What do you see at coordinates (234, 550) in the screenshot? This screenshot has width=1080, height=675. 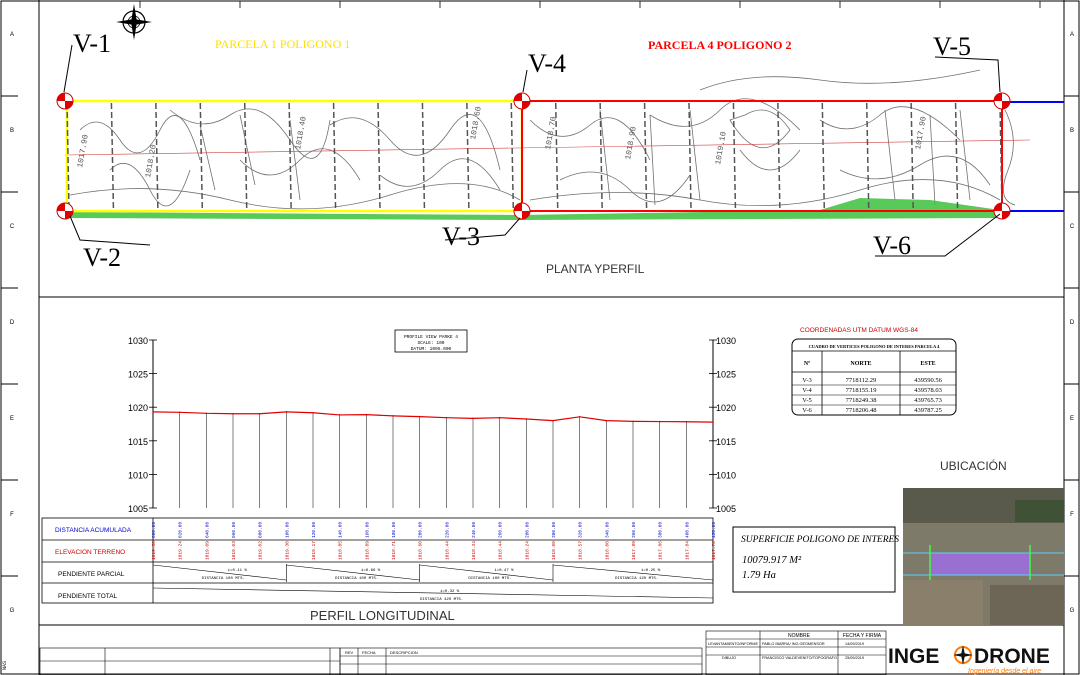 I see `elevation-value: 1019.03` at bounding box center [234, 550].